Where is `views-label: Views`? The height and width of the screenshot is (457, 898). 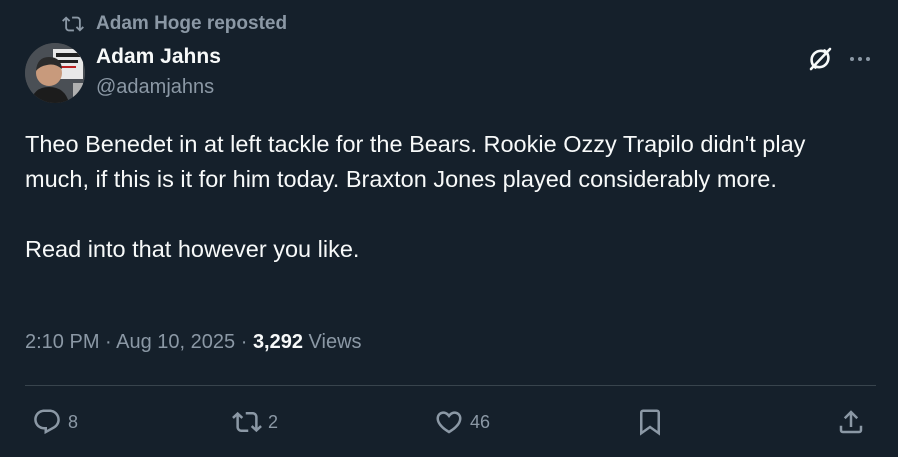
views-label: Views is located at coordinates (332, 342).